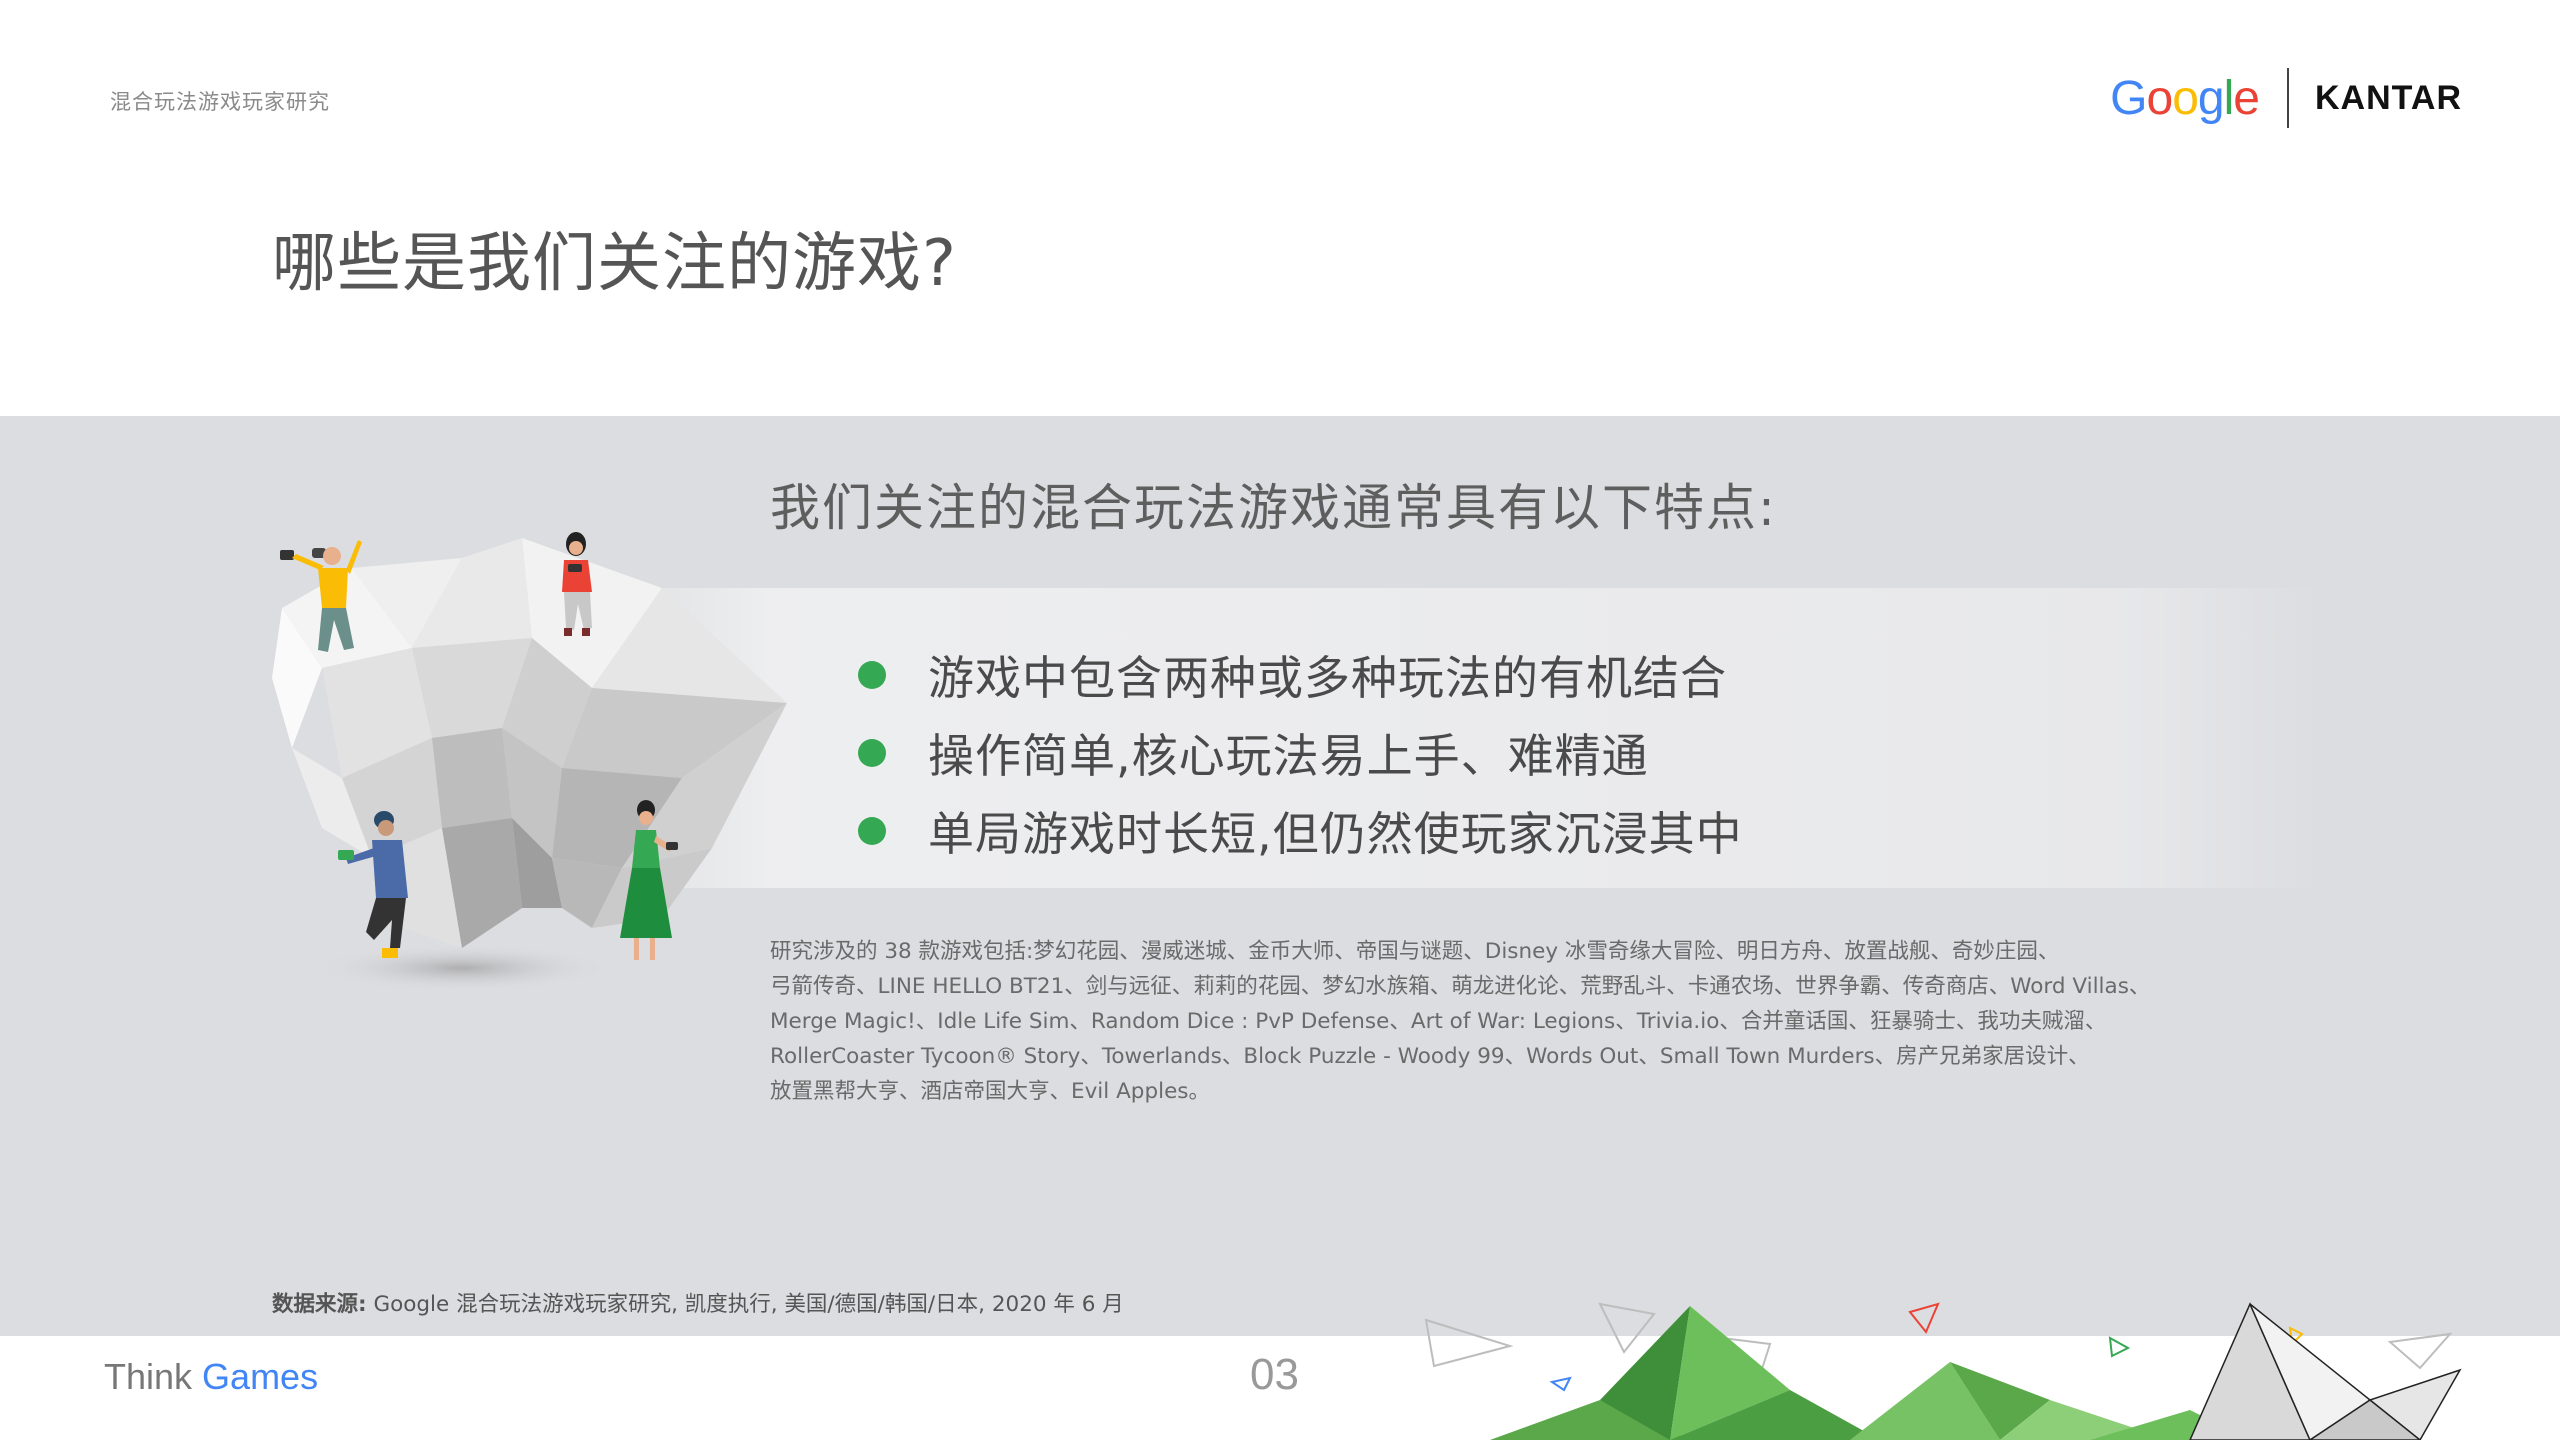 The height and width of the screenshot is (1440, 2560). I want to click on panel-heading: 我们关注的混合玩法游戏通常具有以下特点:, so click(1273, 508).